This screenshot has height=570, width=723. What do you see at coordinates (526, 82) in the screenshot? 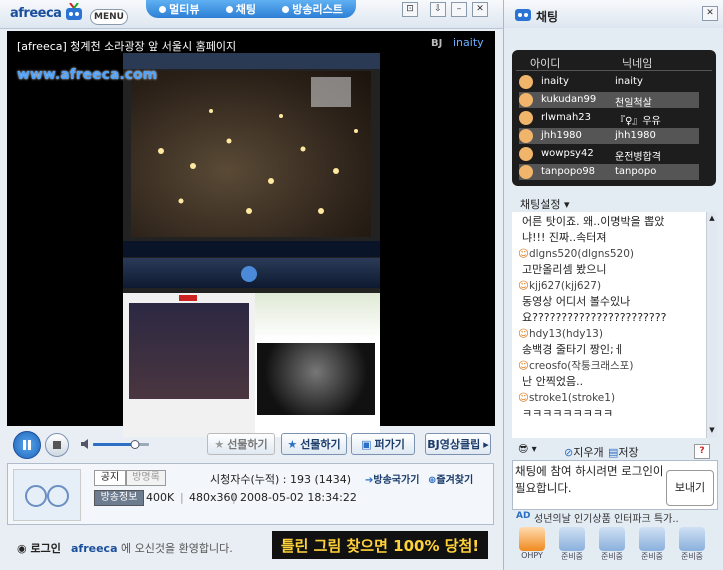
I see `user-avatar-icon` at bounding box center [526, 82].